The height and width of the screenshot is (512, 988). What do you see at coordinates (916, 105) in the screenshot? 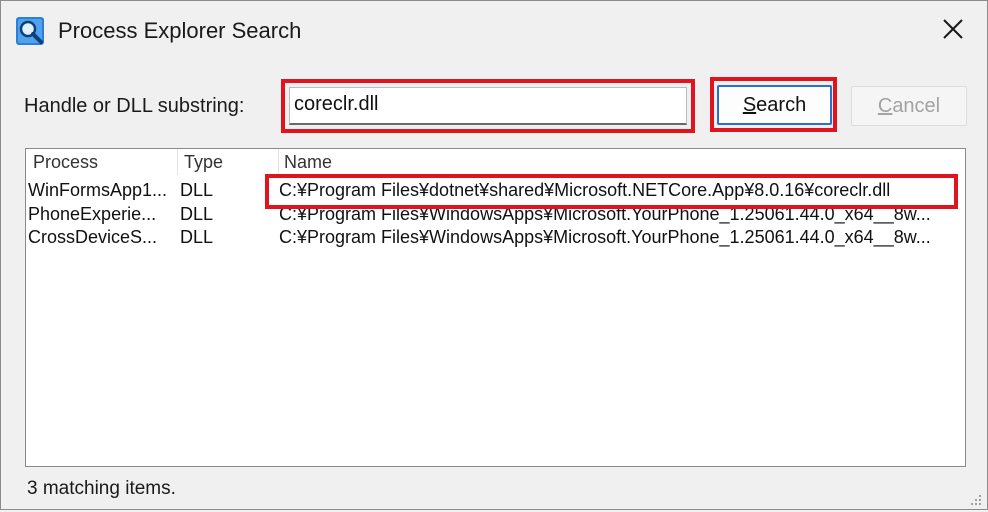
I see `cancel-button-label: ancel` at bounding box center [916, 105].